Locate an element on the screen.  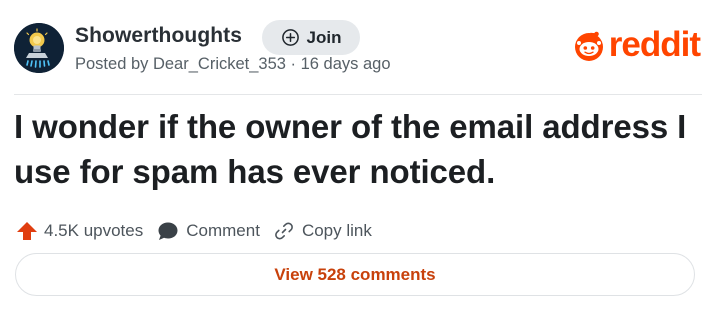
copy-link-action: Copy link is located at coordinates (323, 231).